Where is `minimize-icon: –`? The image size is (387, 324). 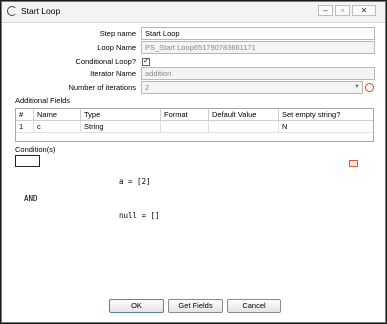
minimize-icon: – is located at coordinates (325, 10).